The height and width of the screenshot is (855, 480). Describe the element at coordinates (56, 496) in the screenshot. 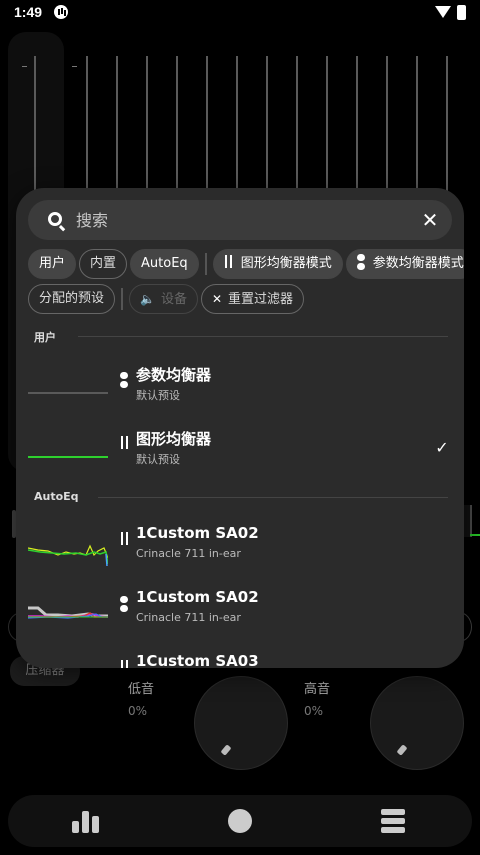

I see `section-header-autoeq: AutoEq` at that location.